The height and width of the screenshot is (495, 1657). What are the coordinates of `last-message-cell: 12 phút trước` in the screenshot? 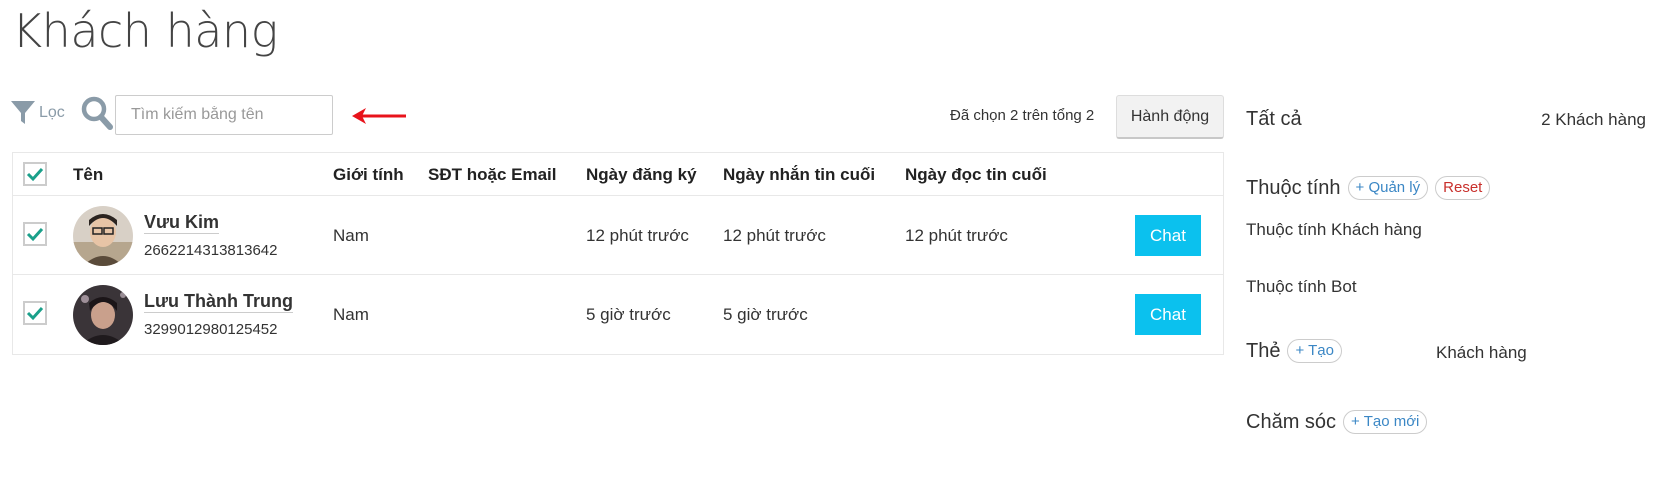 It's located at (774, 235).